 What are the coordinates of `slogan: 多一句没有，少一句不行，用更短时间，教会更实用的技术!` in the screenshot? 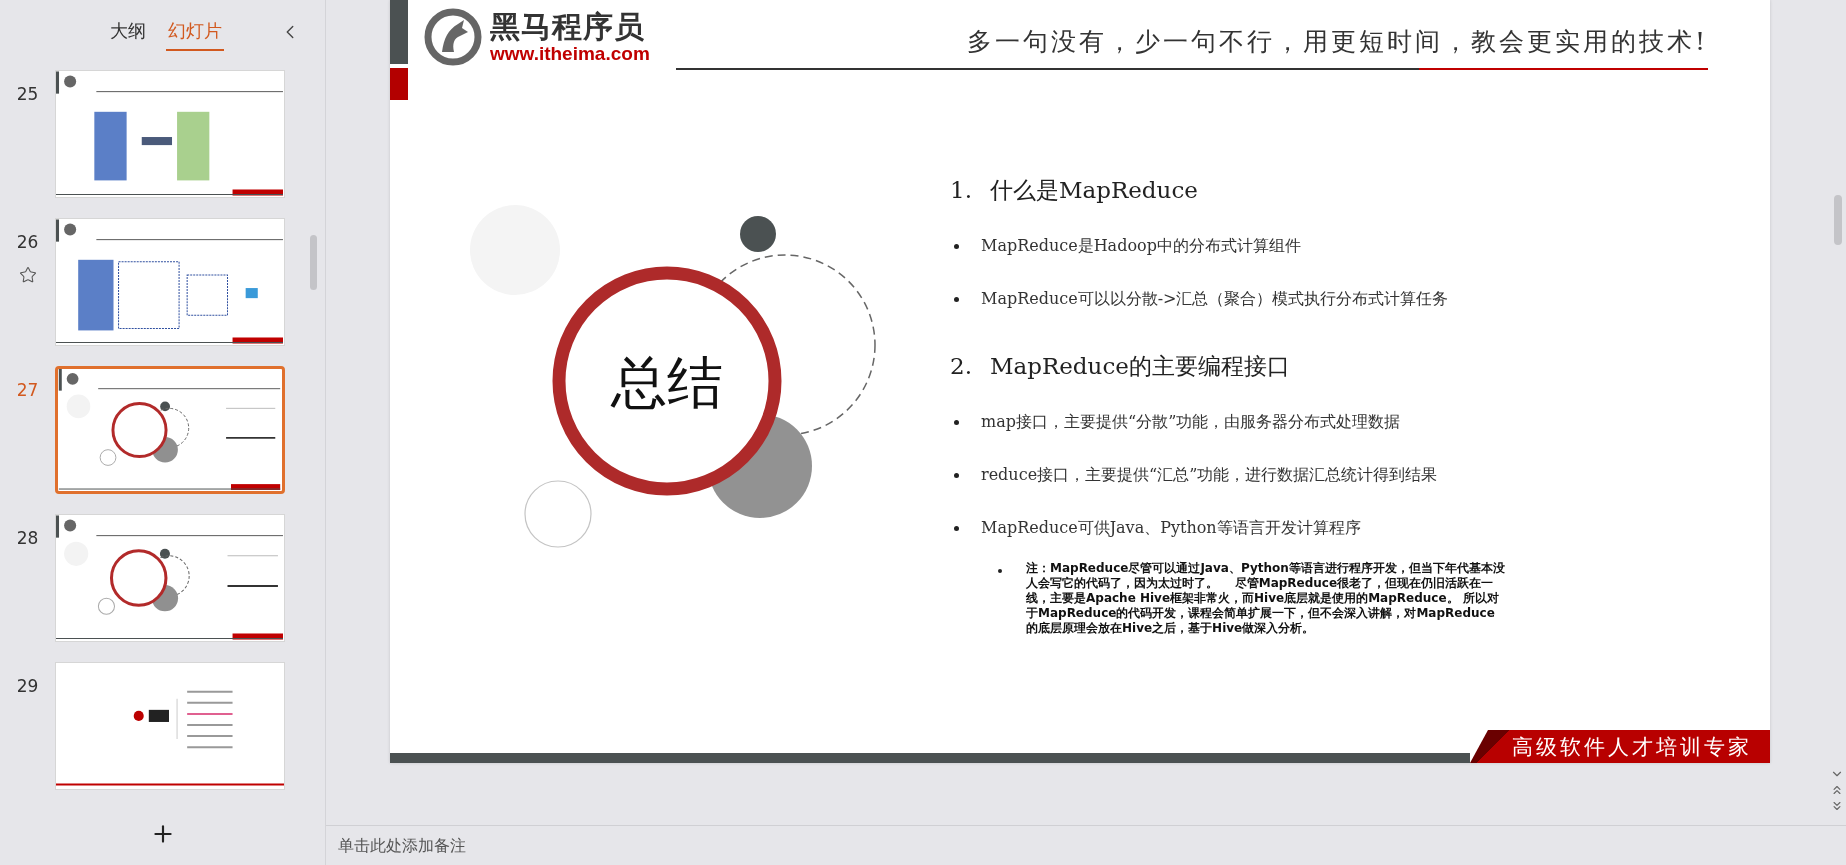 It's located at (1337, 42).